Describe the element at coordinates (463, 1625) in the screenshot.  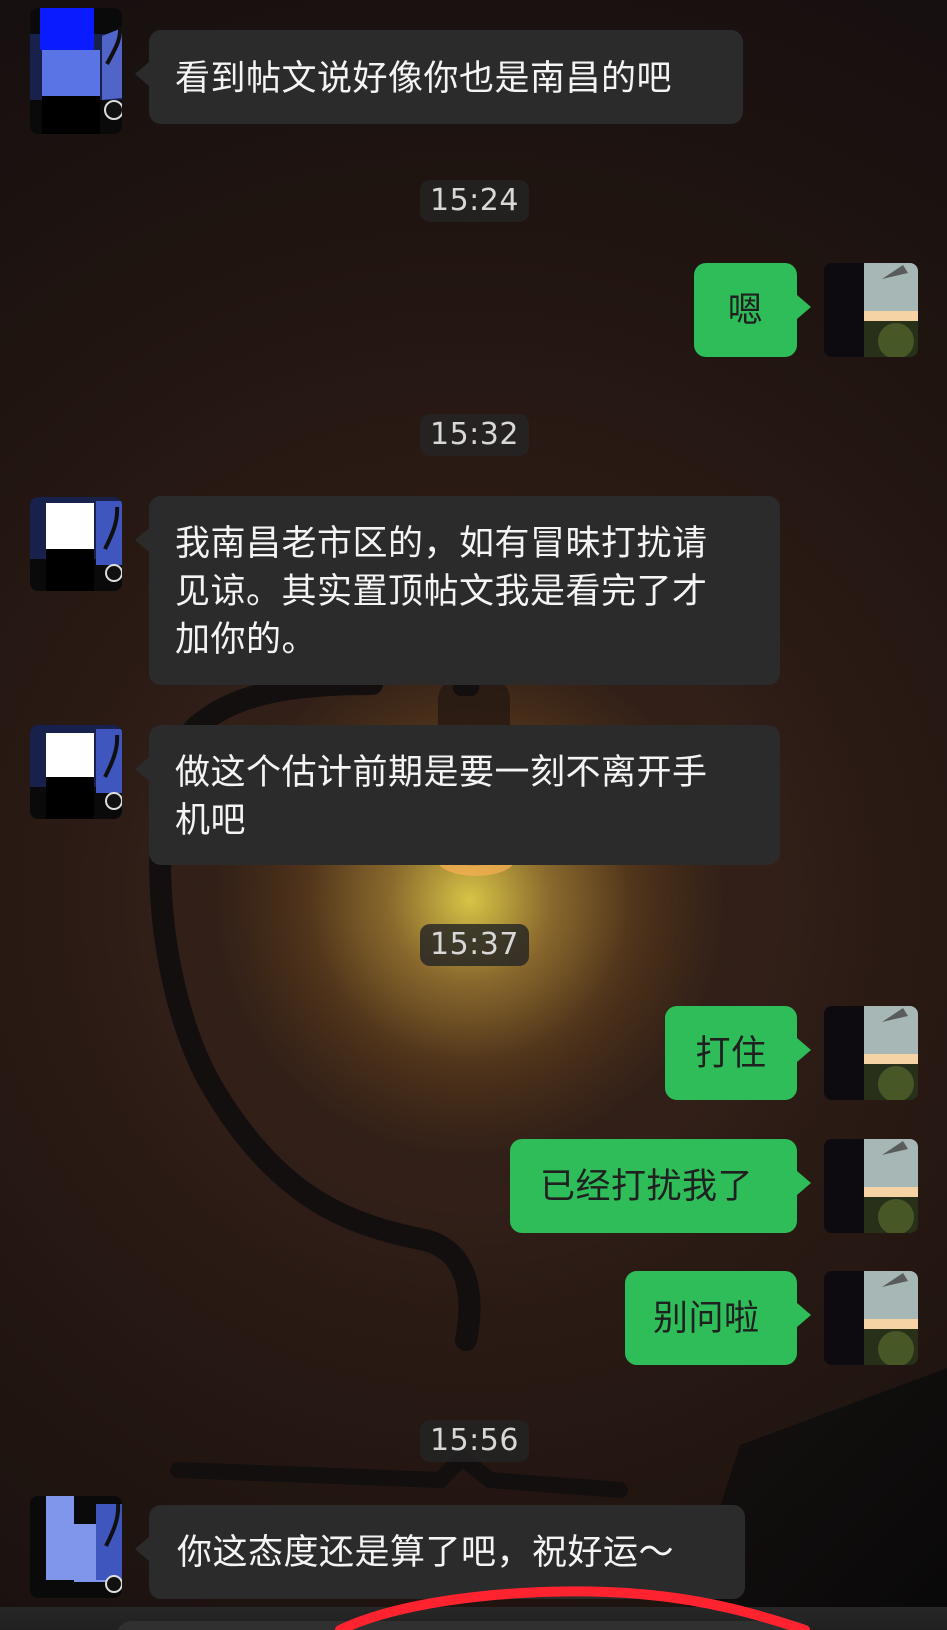
I see `message-input-field` at that location.